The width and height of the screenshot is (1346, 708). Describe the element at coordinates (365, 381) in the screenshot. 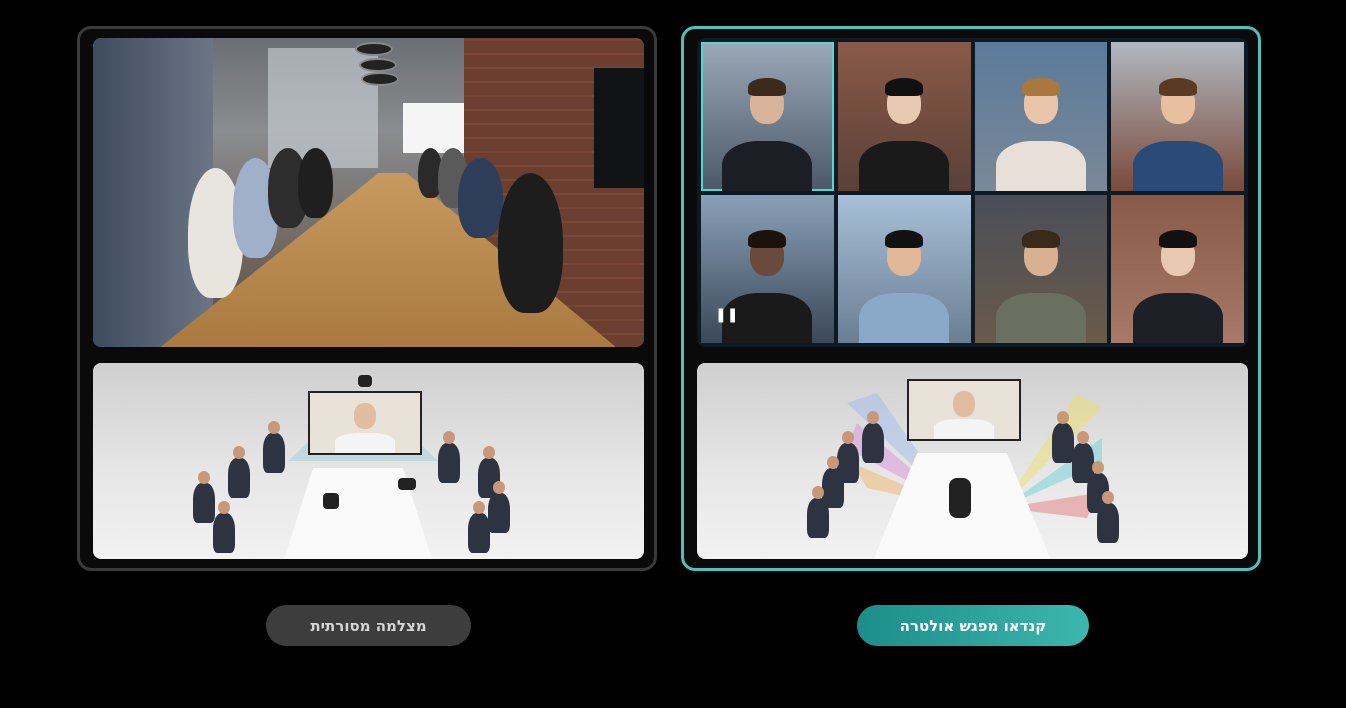

I see `camera-device` at that location.